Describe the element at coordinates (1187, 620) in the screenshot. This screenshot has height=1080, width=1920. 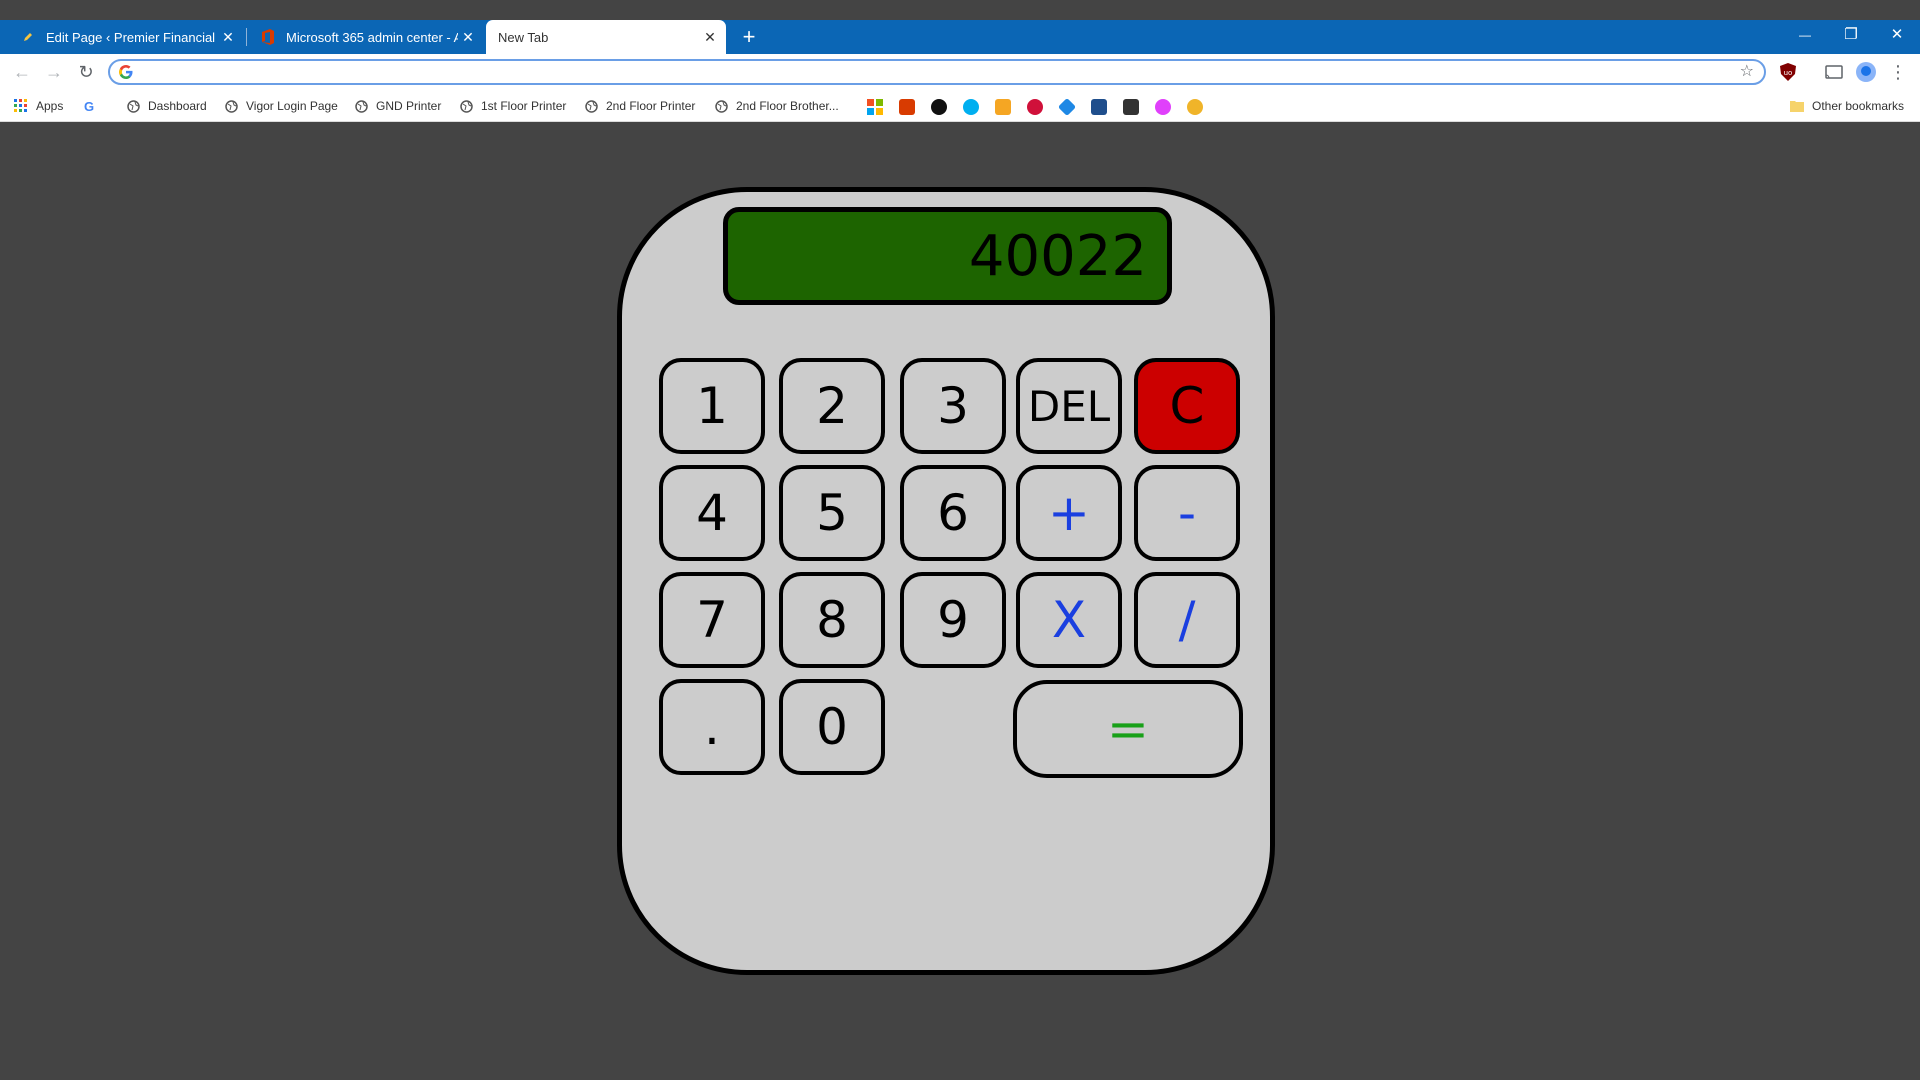
I see `divide-button: /` at that location.